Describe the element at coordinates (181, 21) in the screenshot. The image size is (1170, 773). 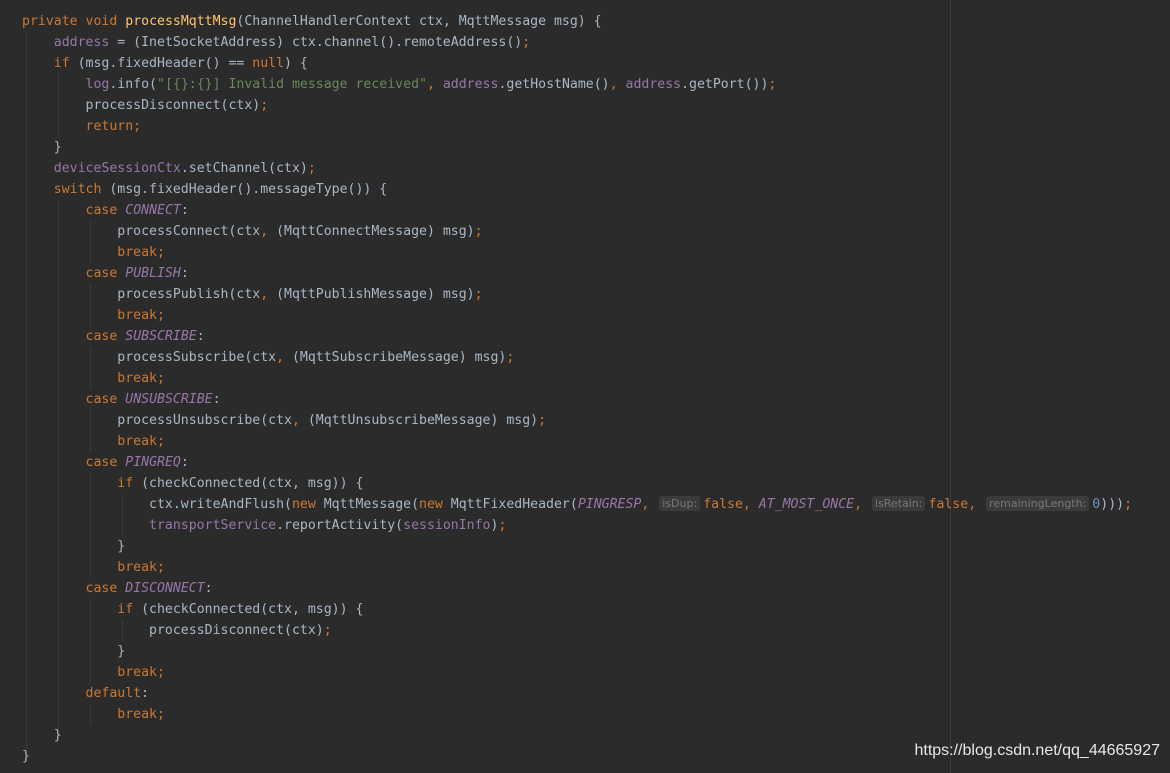
I see `method-name: processMqttMsg` at that location.